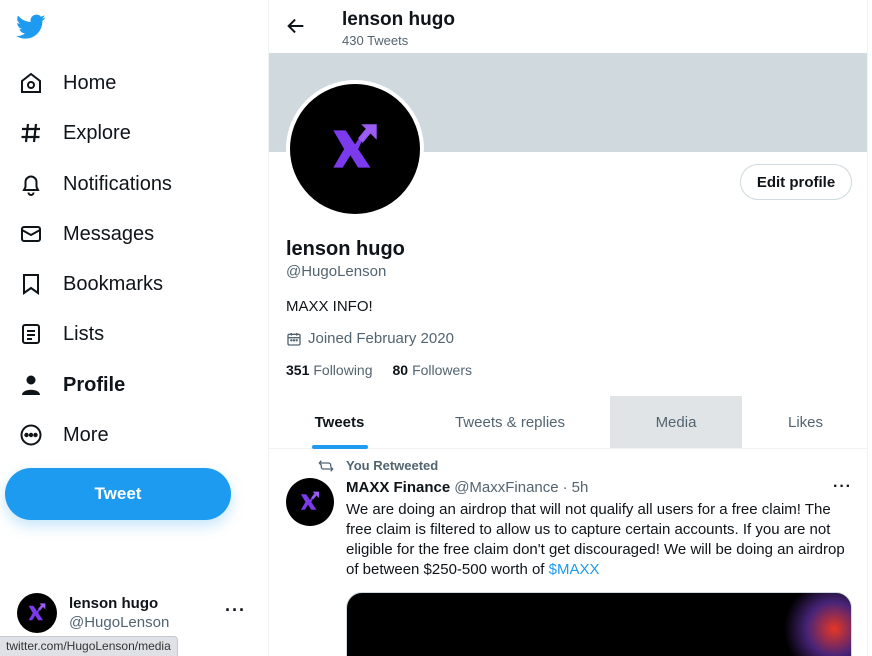  I want to click on nav-lists: Lists, so click(61, 334).